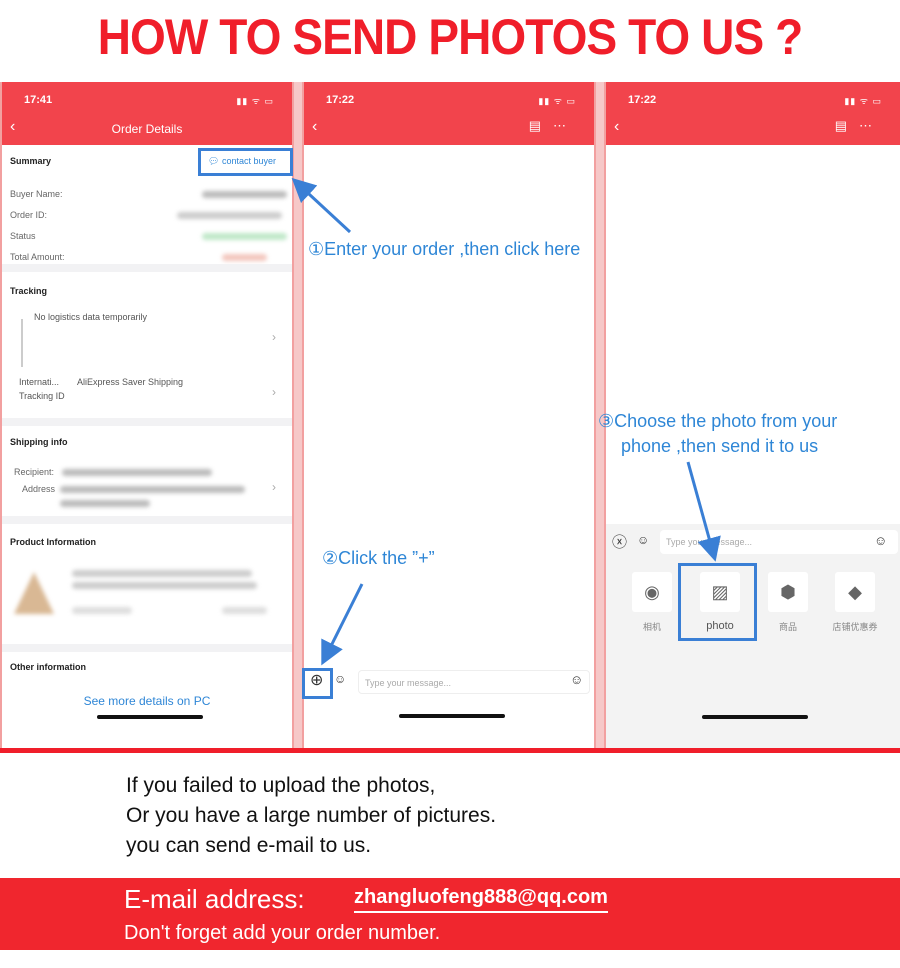 The height and width of the screenshot is (968, 900). What do you see at coordinates (342, 624) in the screenshot?
I see `arrow-step2` at bounding box center [342, 624].